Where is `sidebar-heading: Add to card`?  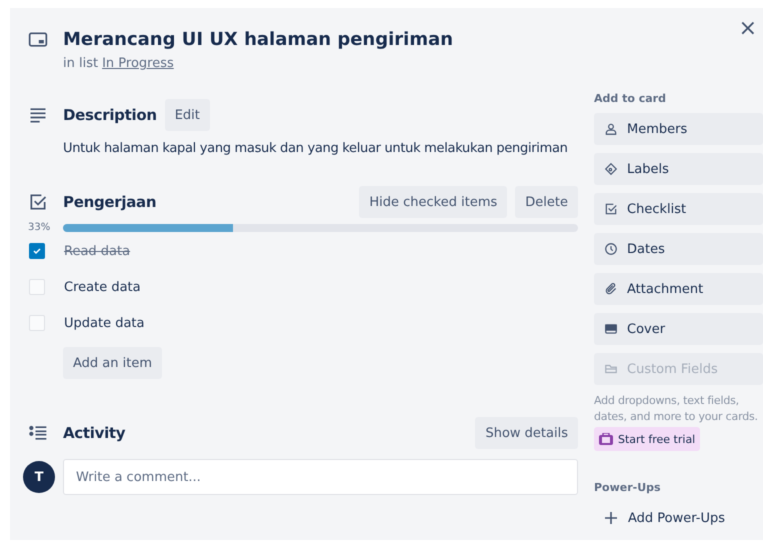
sidebar-heading: Add to card is located at coordinates (630, 98).